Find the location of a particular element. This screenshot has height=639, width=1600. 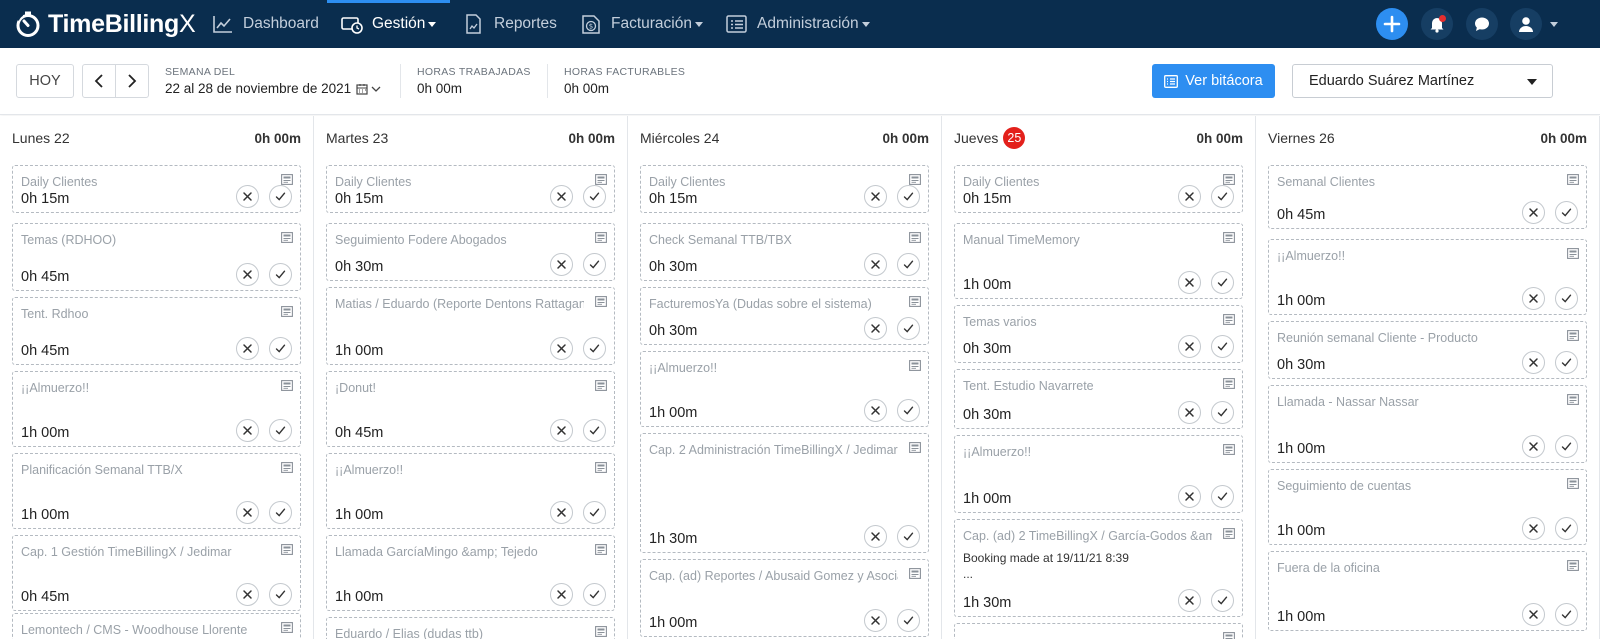

notifications-button is located at coordinates (1437, 24).